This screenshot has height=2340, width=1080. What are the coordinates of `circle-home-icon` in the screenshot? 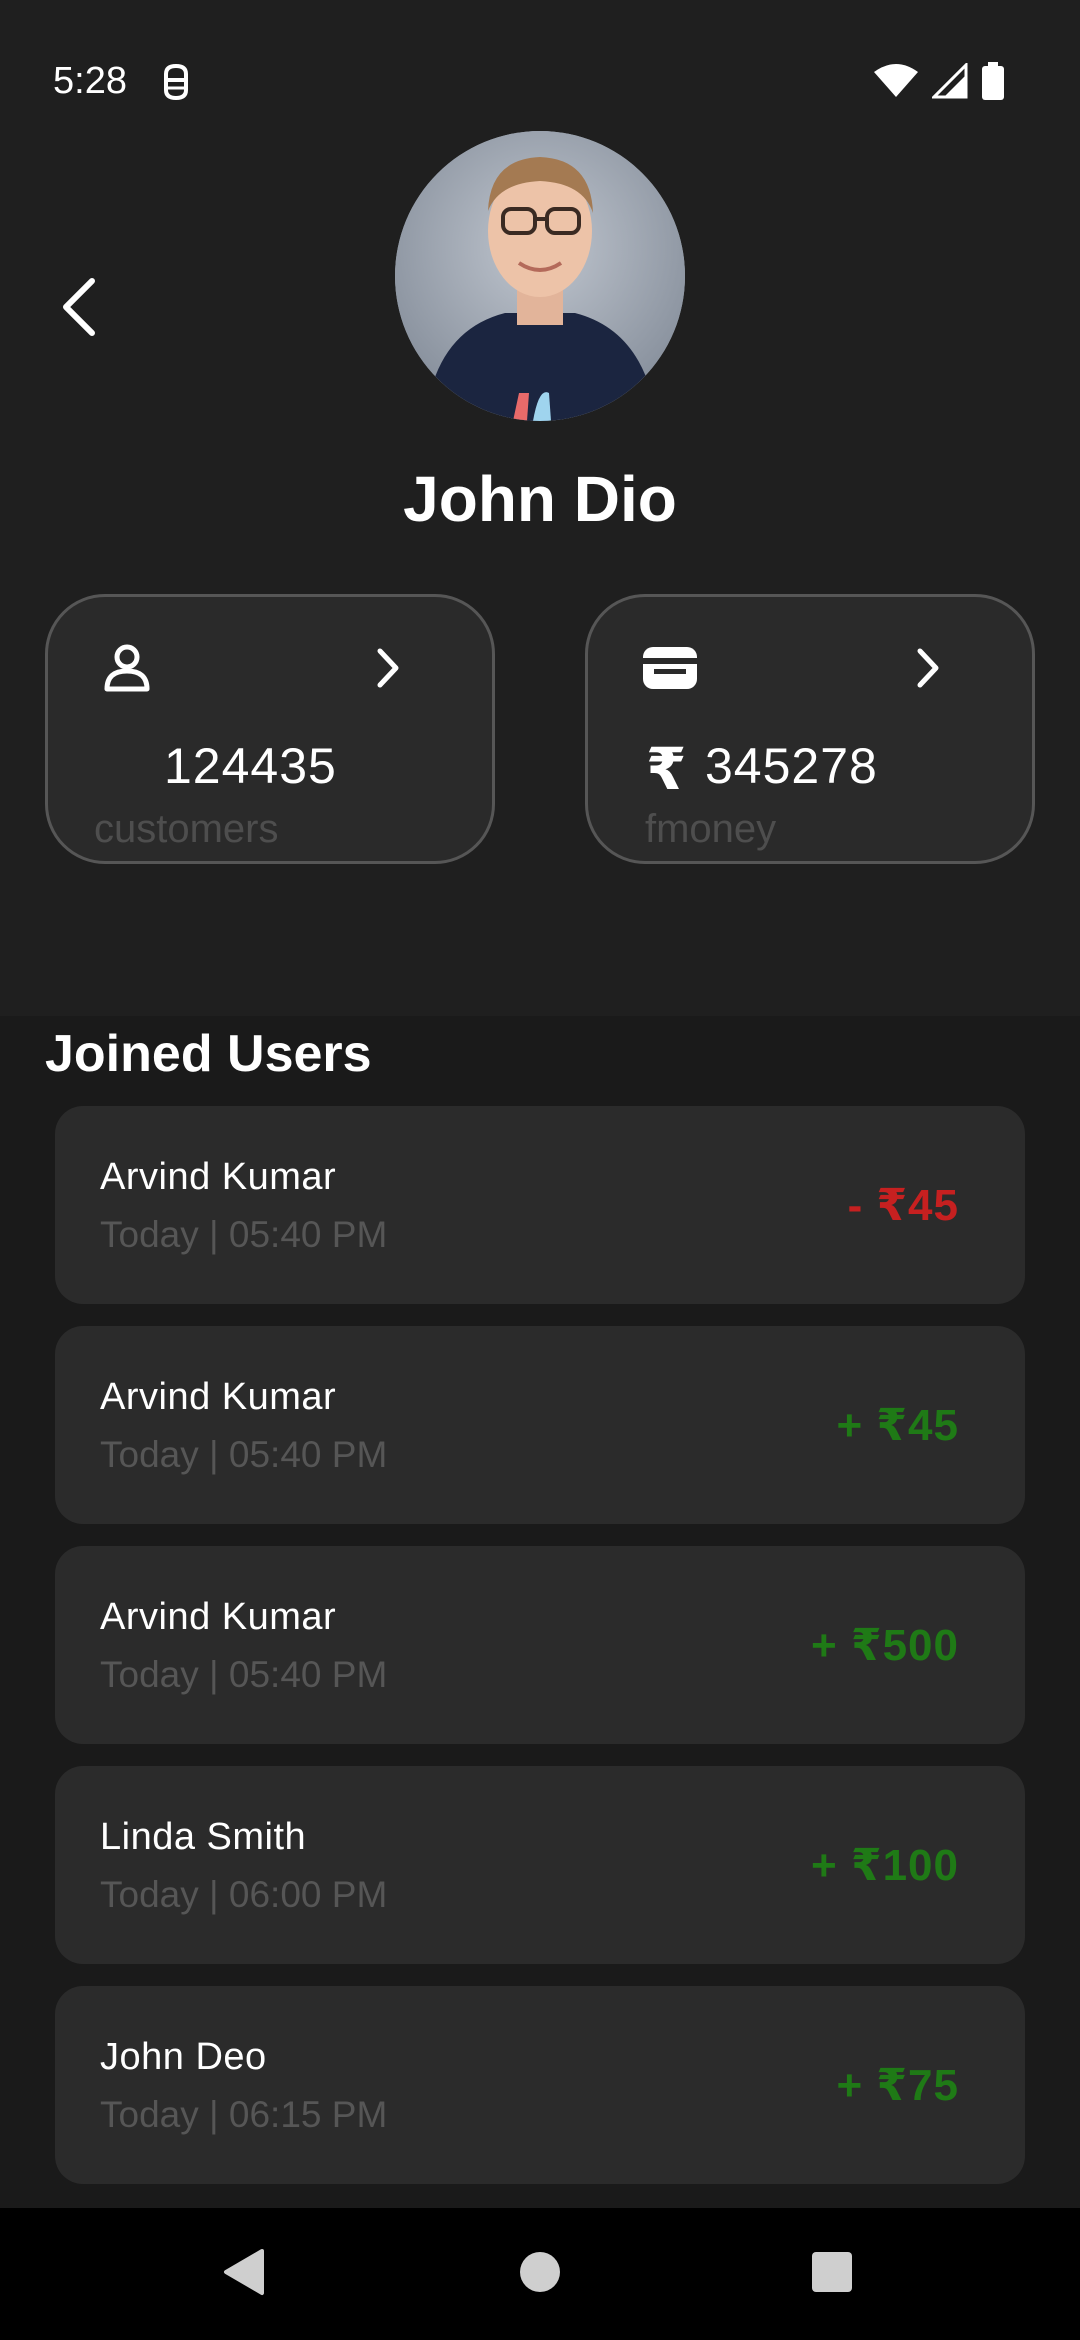 It's located at (540, 2274).